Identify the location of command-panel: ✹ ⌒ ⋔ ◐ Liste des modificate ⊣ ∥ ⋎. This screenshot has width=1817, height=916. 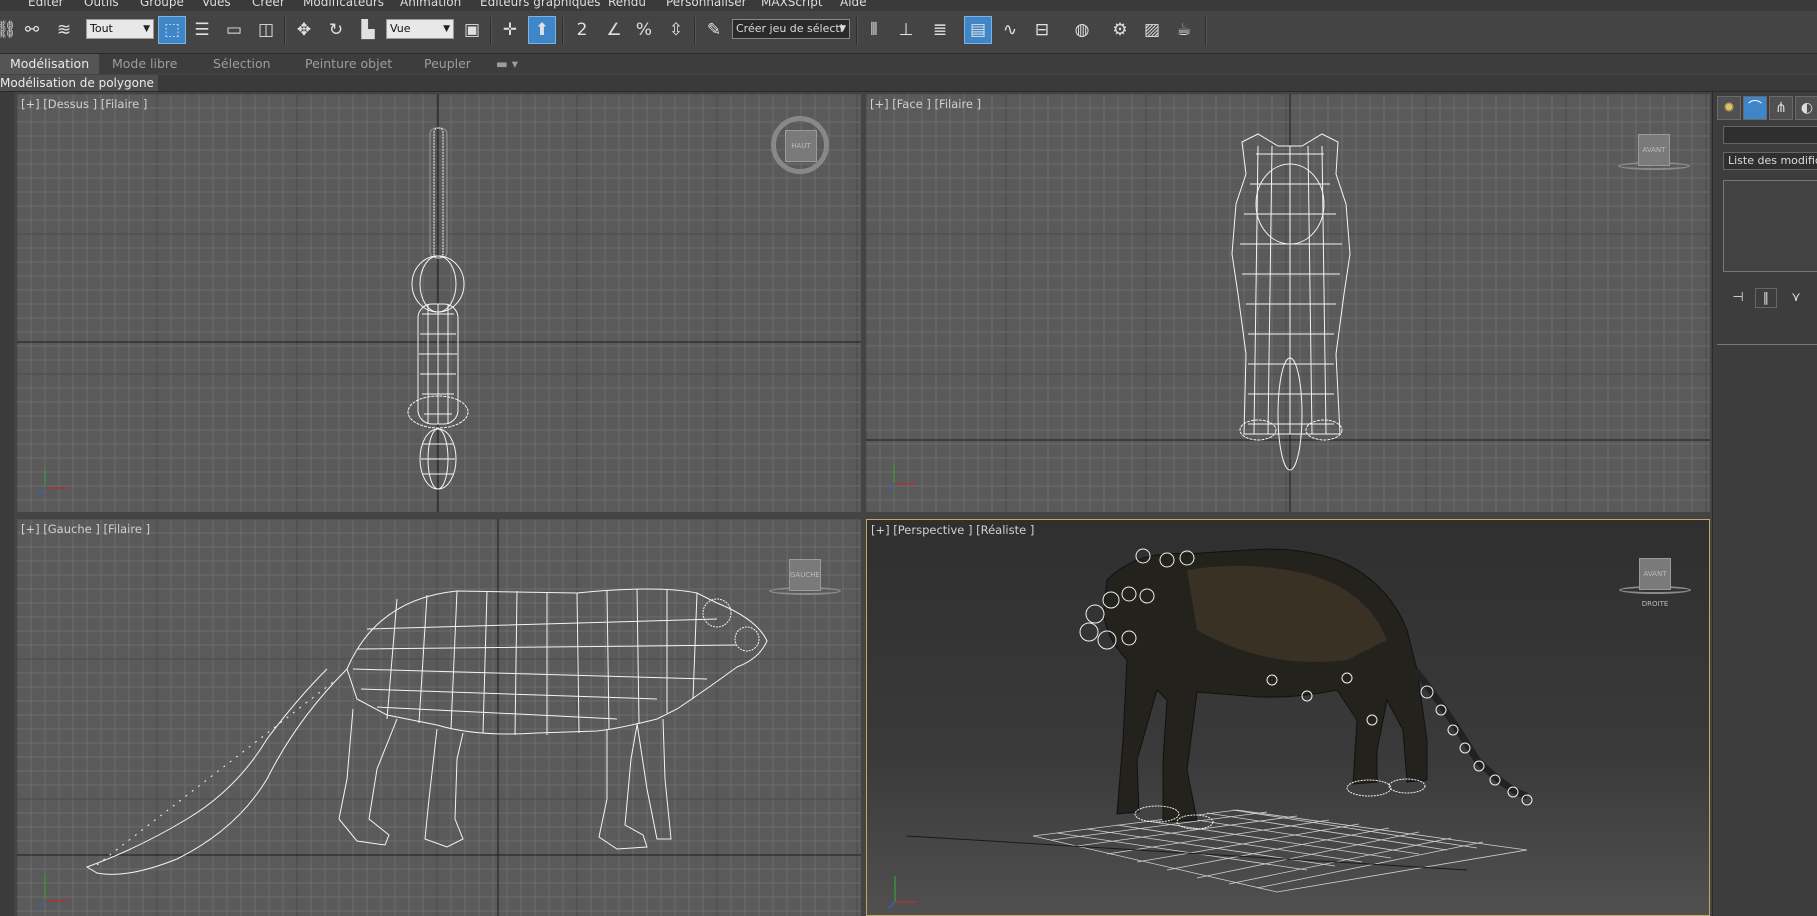
(1764, 504).